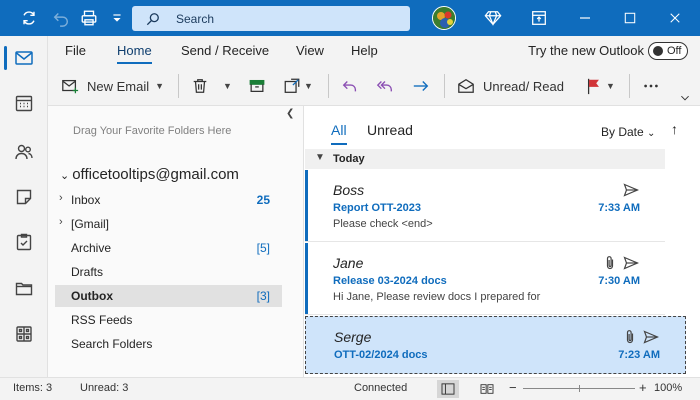 This screenshot has width=700, height=400. I want to click on reply-button, so click(350, 86).